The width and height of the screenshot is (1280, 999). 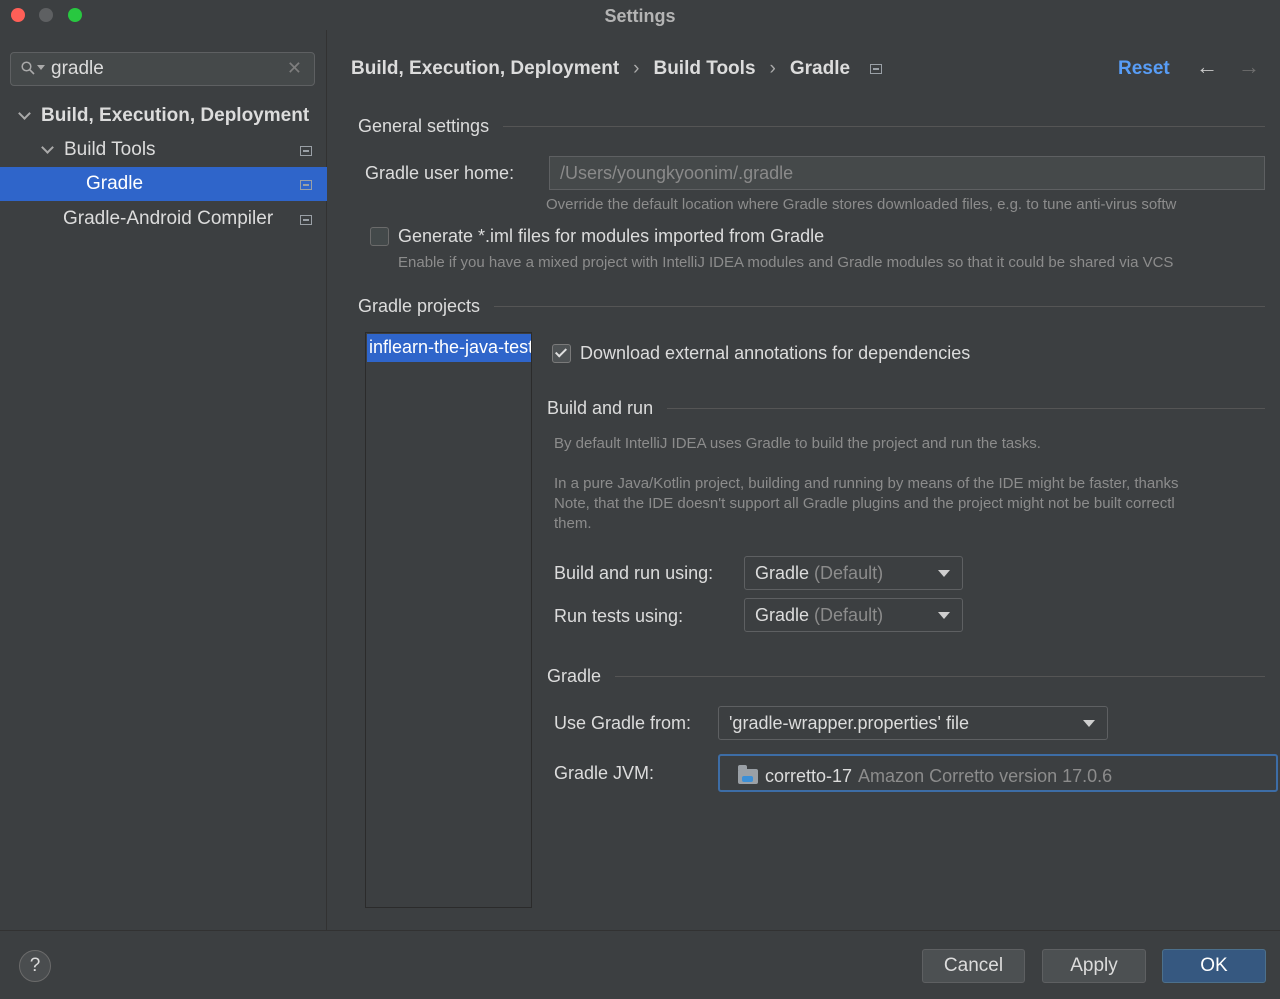 I want to click on cancel-button: Cancel, so click(x=973, y=966).